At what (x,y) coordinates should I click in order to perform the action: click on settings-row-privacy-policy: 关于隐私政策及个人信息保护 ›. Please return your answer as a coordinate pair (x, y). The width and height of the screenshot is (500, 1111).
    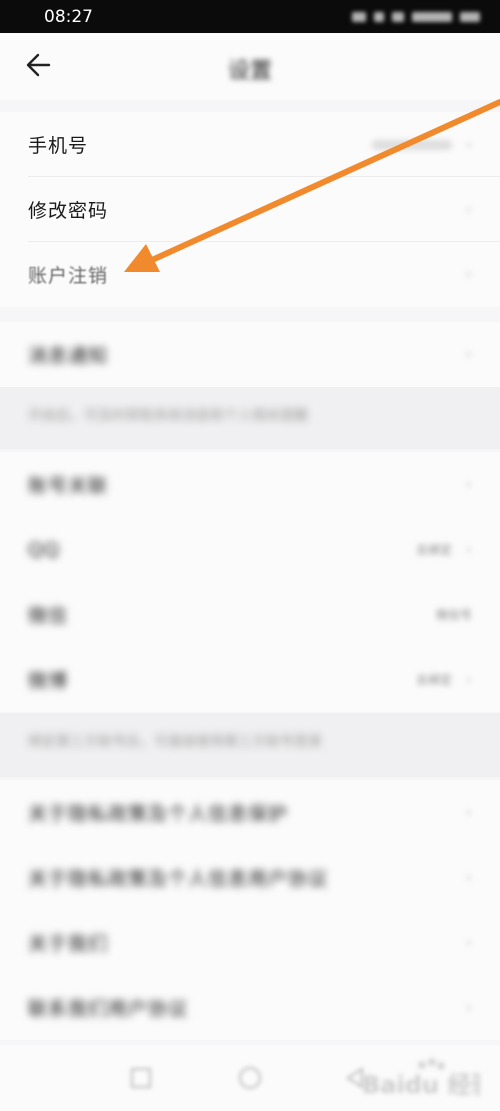
    Looking at the image, I should click on (250, 812).